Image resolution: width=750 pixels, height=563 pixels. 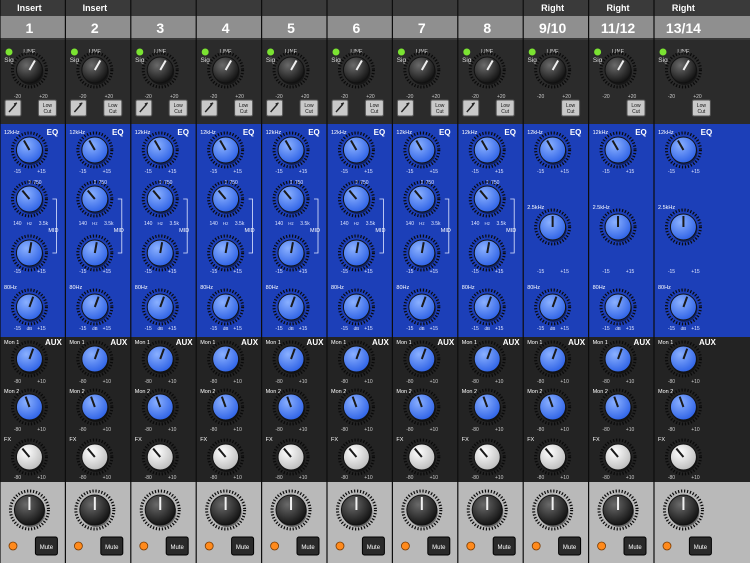 I want to click on mid-freq-min-label: 140, so click(x=344, y=224).